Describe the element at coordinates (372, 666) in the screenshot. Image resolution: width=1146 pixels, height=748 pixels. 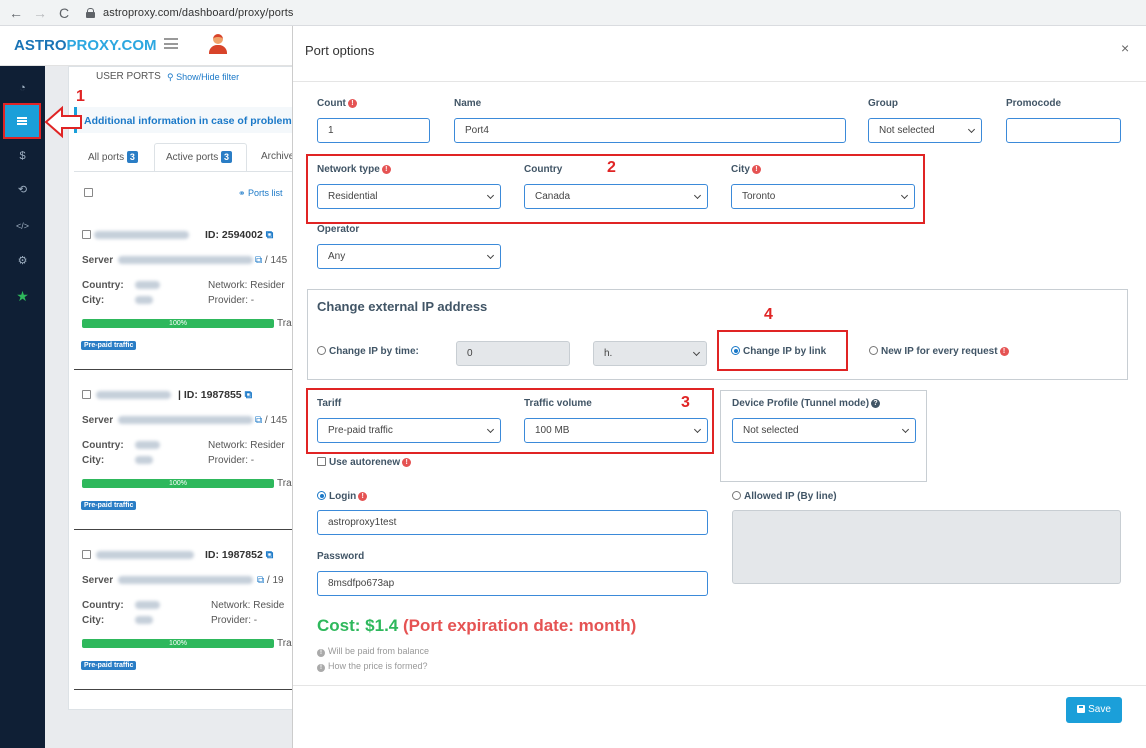
I see `price-formation-link: ! How the price is formed?` at that location.